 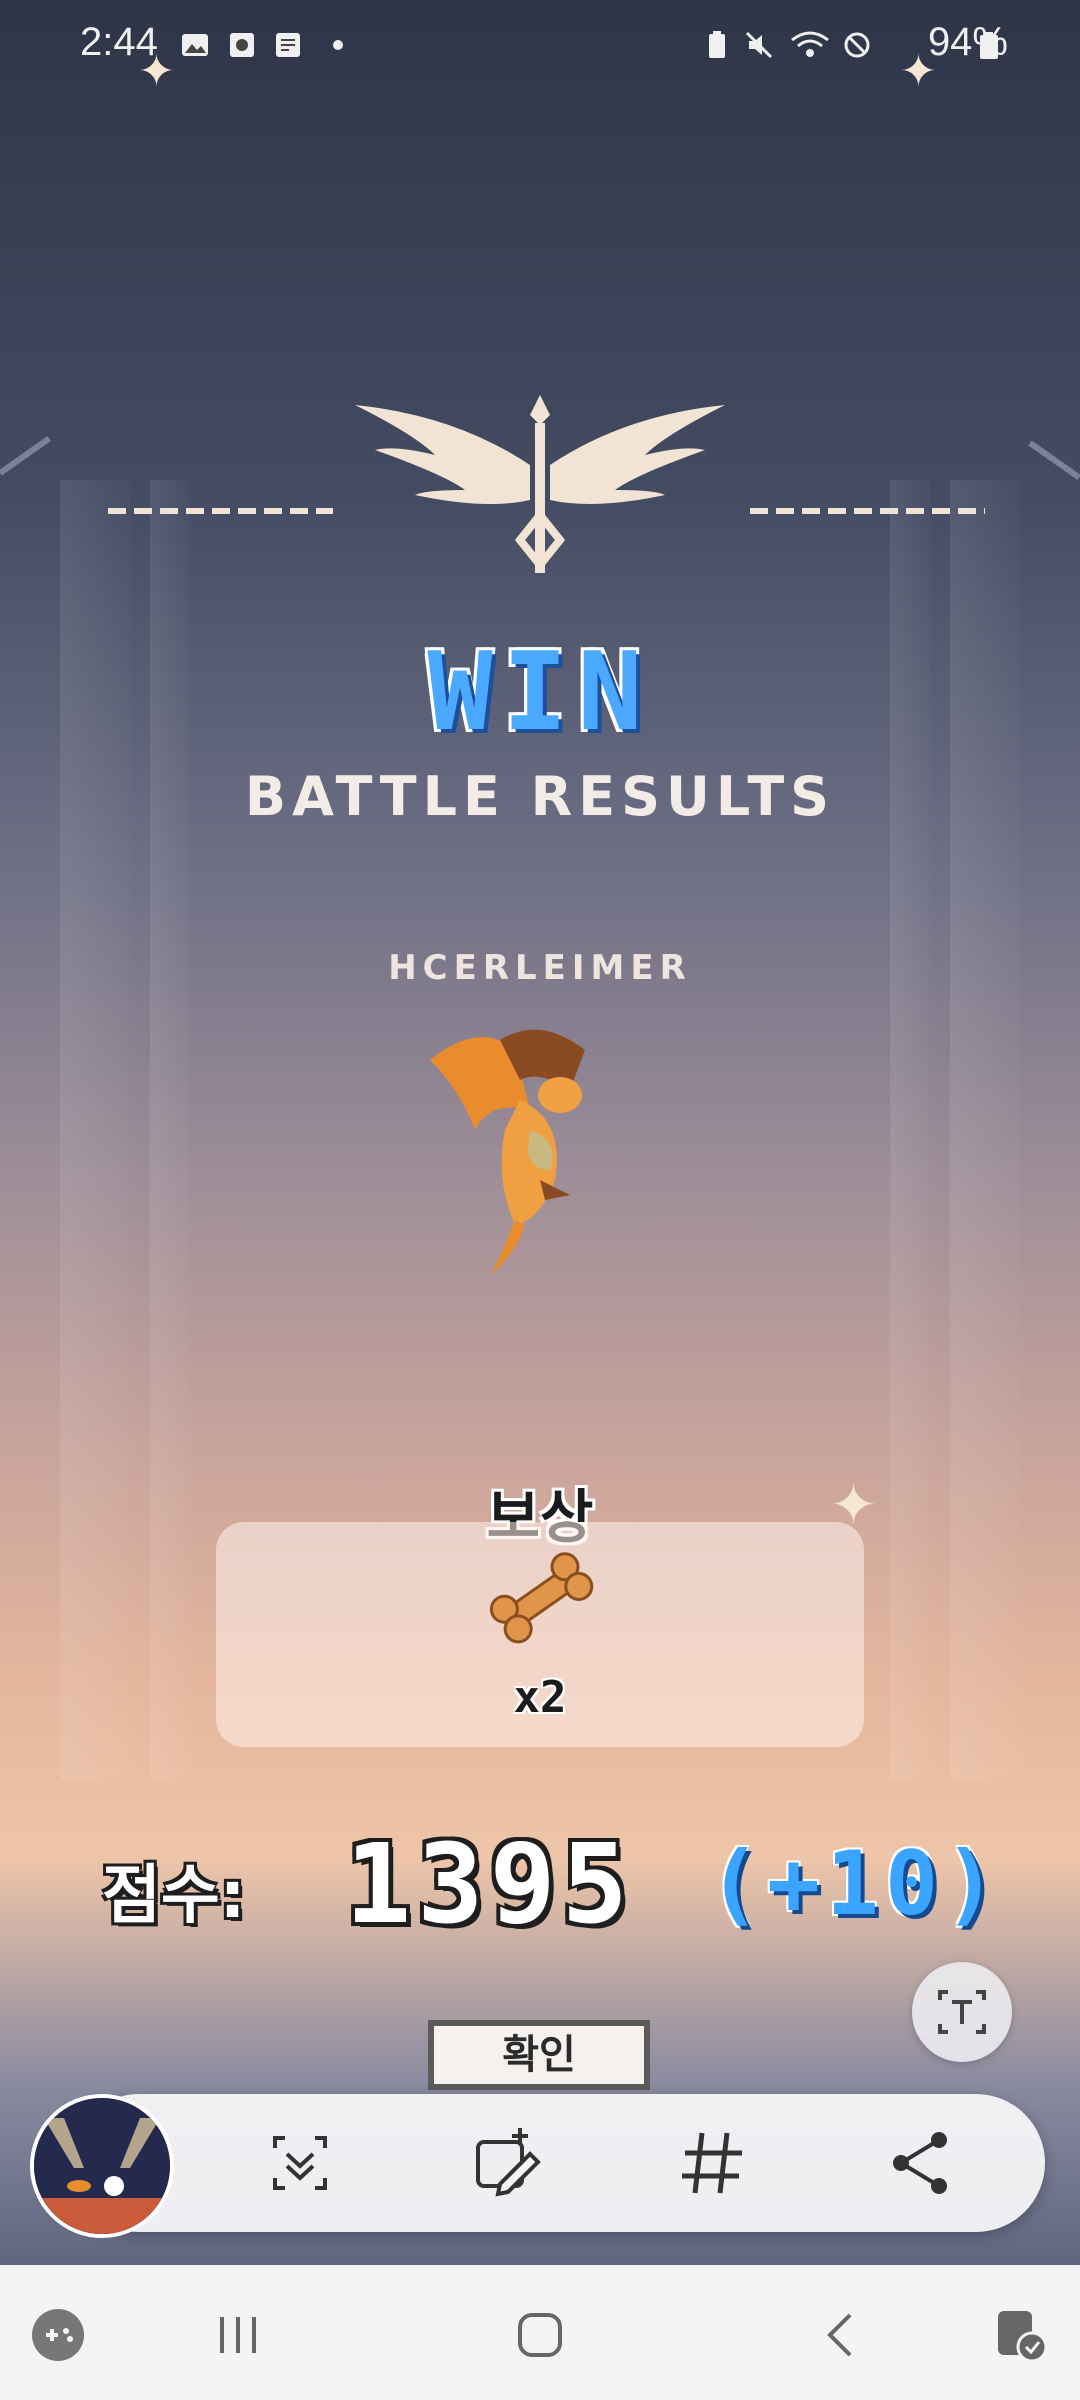 I want to click on battery-icon, so click(x=989, y=45).